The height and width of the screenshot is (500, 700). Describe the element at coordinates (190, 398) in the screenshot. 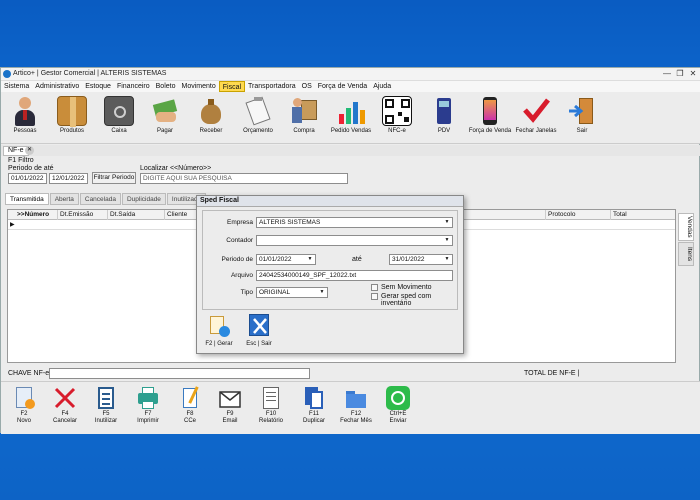

I see `correction-letter-icon` at that location.